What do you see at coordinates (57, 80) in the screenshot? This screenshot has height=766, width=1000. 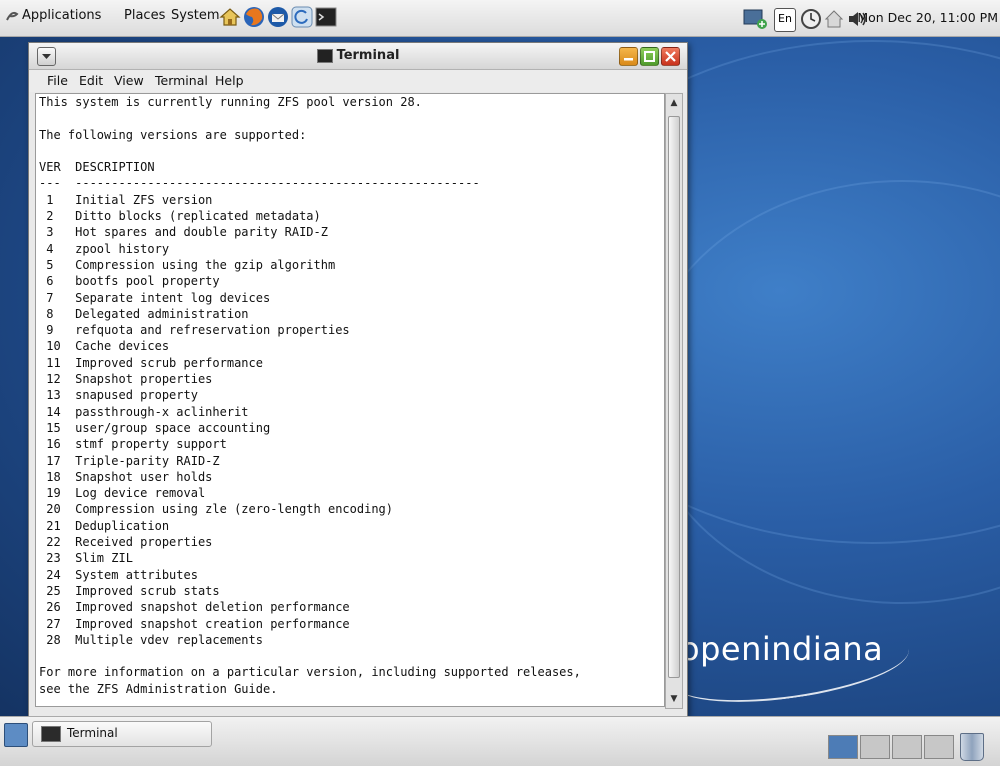 I see `menu-file: File` at bounding box center [57, 80].